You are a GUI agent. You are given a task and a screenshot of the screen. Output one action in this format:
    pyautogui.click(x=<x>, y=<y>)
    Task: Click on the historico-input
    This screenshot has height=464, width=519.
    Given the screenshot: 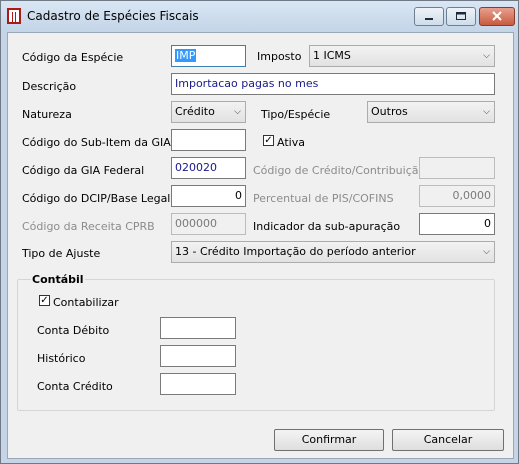 What is the action you would take?
    pyautogui.click(x=198, y=356)
    